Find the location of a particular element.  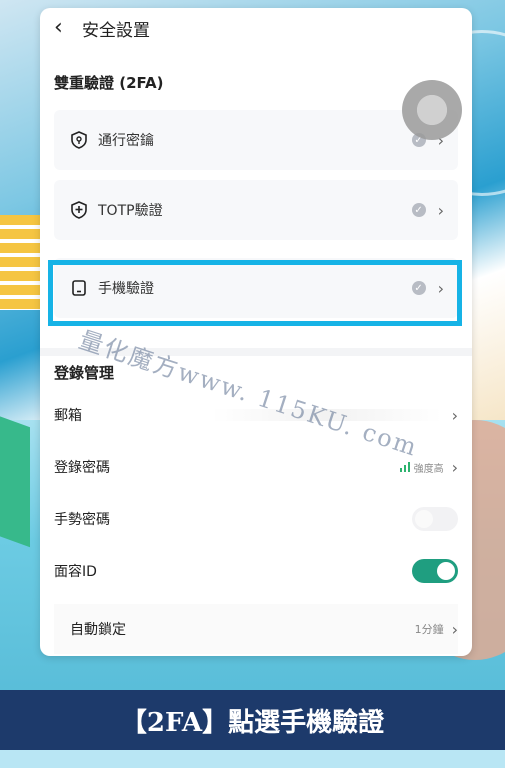

page-title: 安全設置 is located at coordinates (116, 30).